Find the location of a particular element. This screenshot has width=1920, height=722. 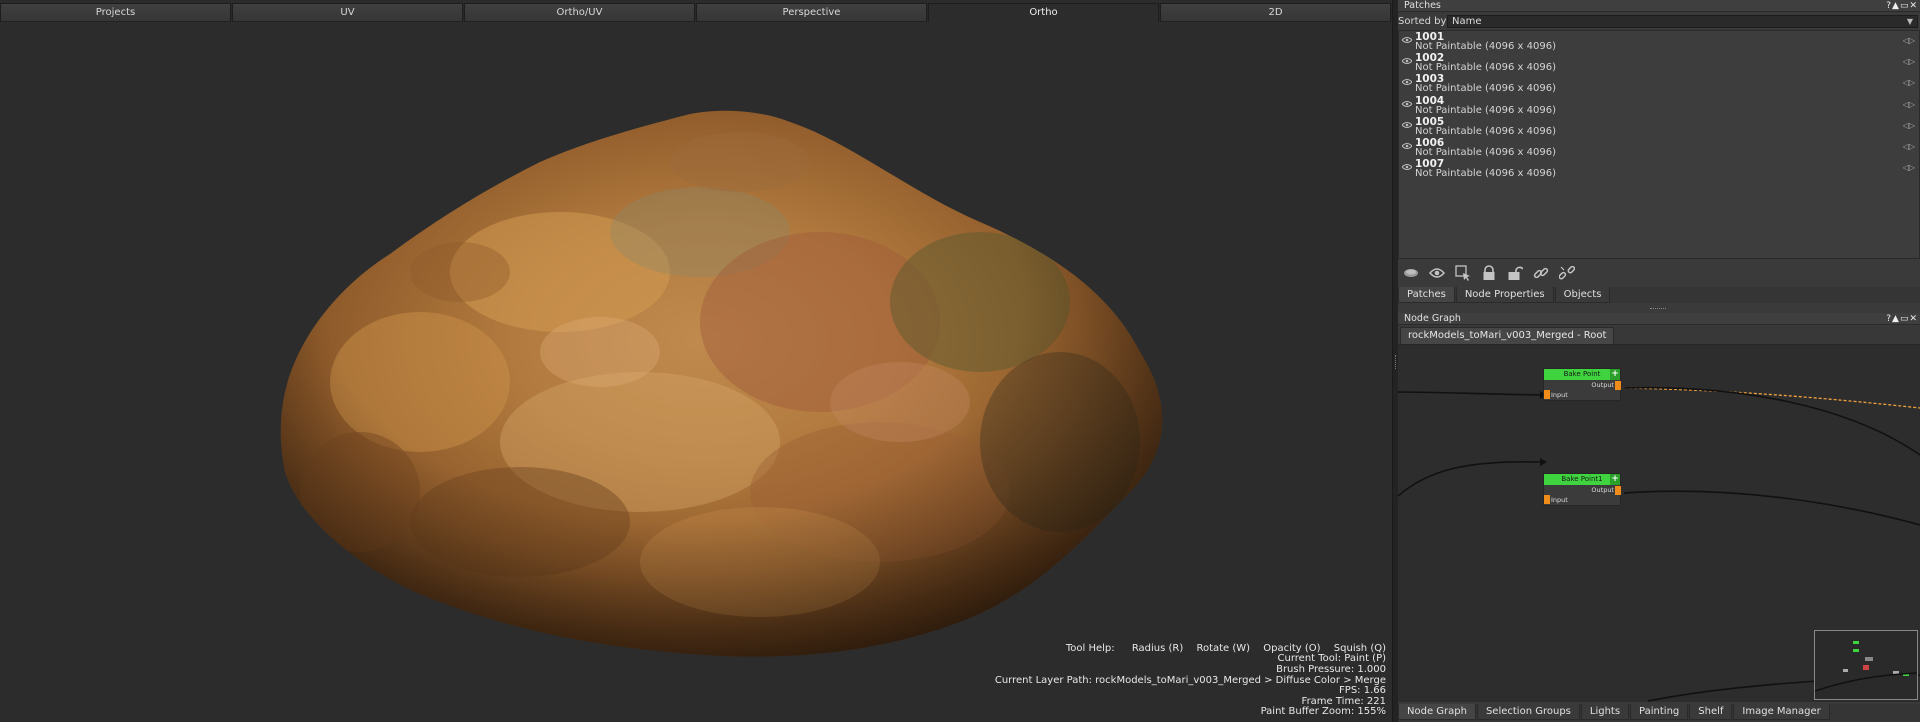

chevron-down-icon: ▼ is located at coordinates (1909, 21).